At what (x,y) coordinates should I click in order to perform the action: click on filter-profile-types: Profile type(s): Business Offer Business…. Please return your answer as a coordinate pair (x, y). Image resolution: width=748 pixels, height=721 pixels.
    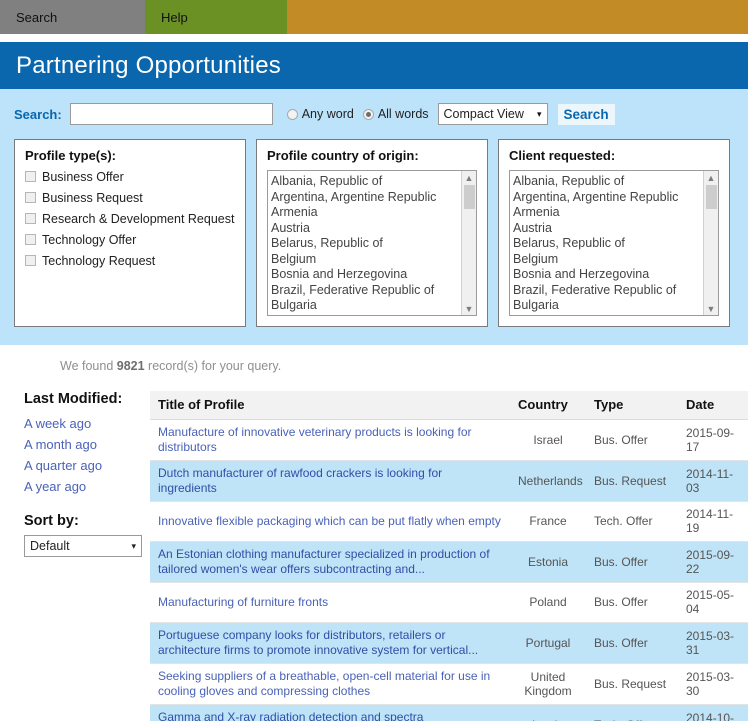
    Looking at the image, I should click on (130, 233).